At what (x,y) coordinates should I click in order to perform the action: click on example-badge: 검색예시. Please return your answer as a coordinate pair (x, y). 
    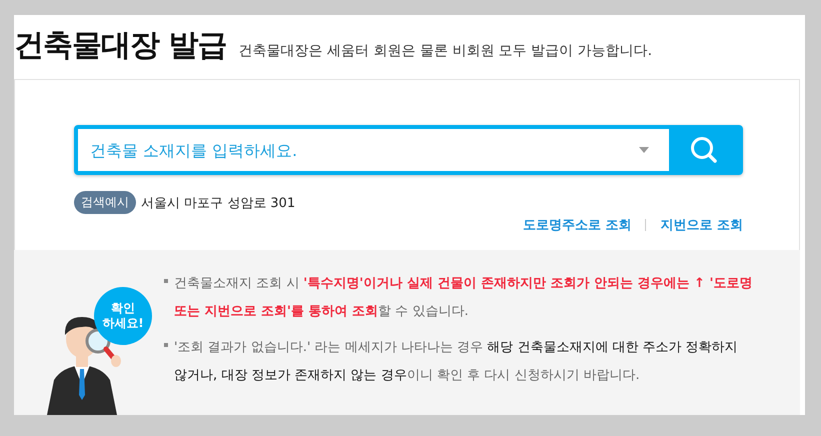
    Looking at the image, I should click on (105, 202).